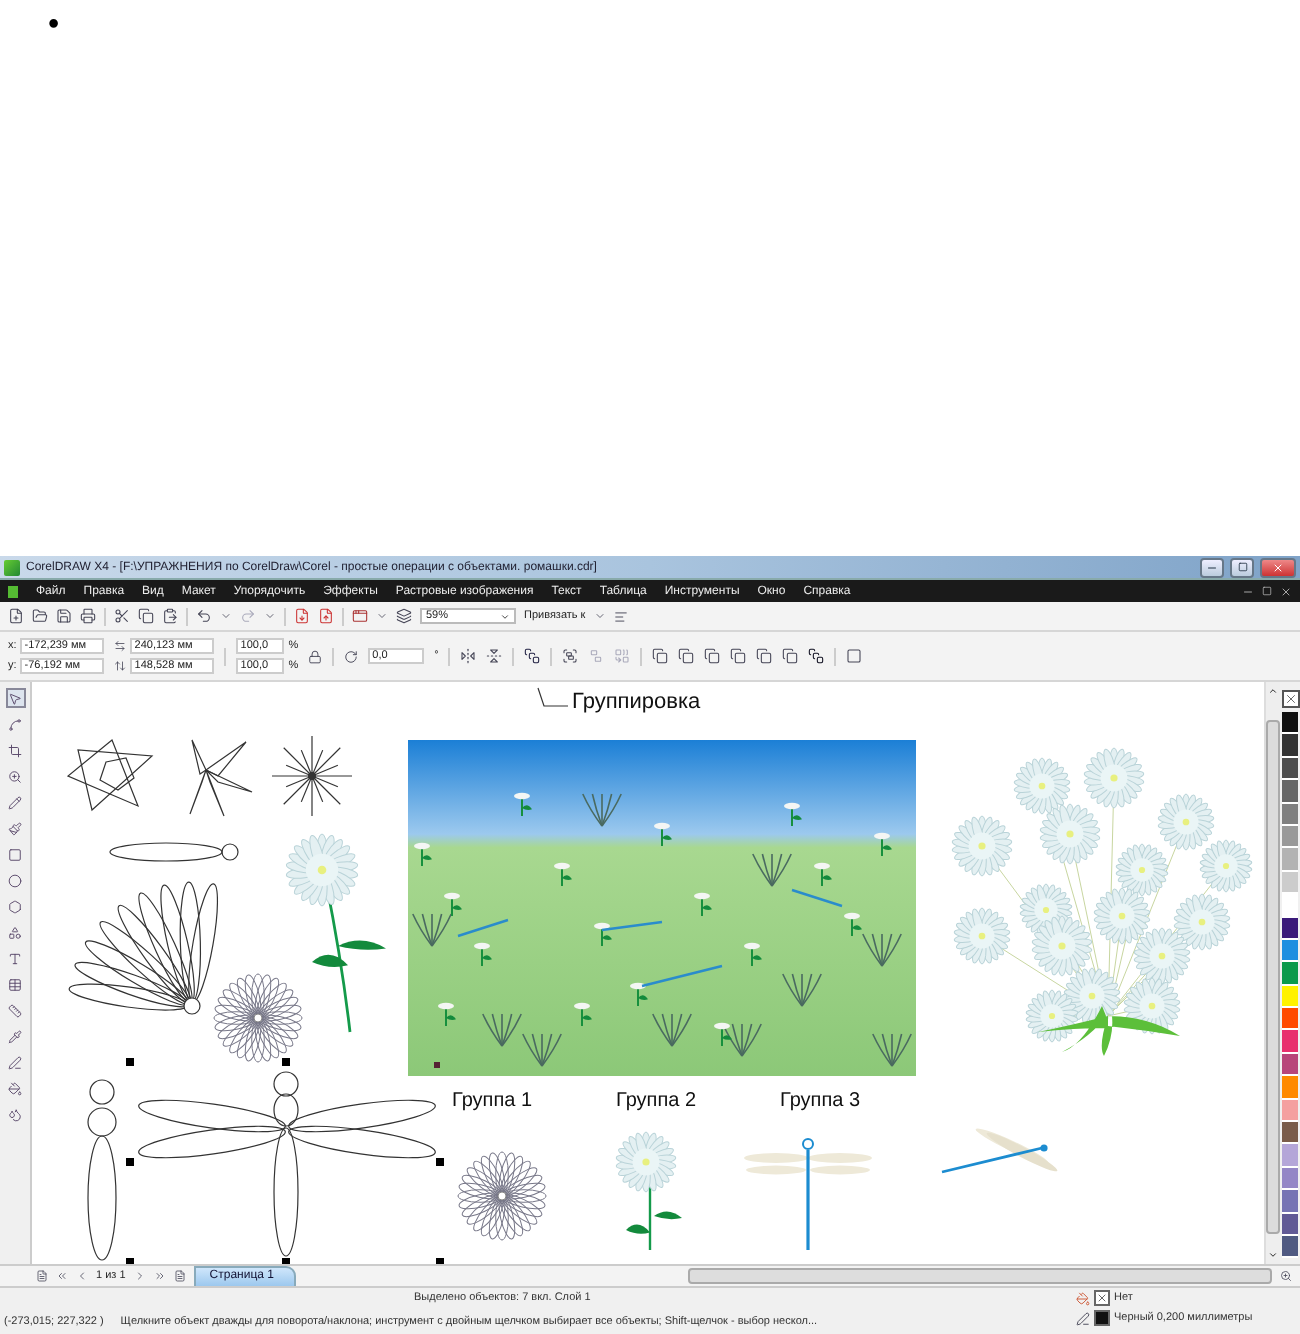 The width and height of the screenshot is (1300, 1334). Describe the element at coordinates (15, 1114) in the screenshot. I see `droplets-icon` at that location.